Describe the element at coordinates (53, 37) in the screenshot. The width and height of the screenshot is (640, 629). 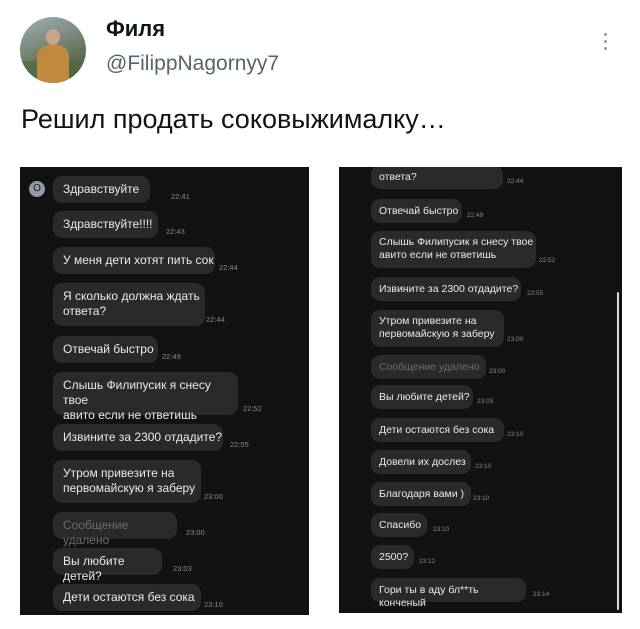
I see `avatar-head` at that location.